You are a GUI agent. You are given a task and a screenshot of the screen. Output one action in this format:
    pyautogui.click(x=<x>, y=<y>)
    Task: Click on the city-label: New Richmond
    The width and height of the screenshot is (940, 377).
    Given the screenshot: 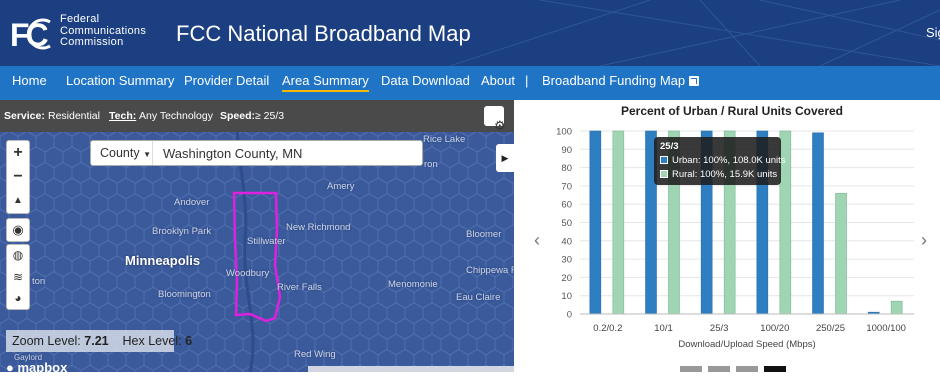 What is the action you would take?
    pyautogui.click(x=318, y=227)
    